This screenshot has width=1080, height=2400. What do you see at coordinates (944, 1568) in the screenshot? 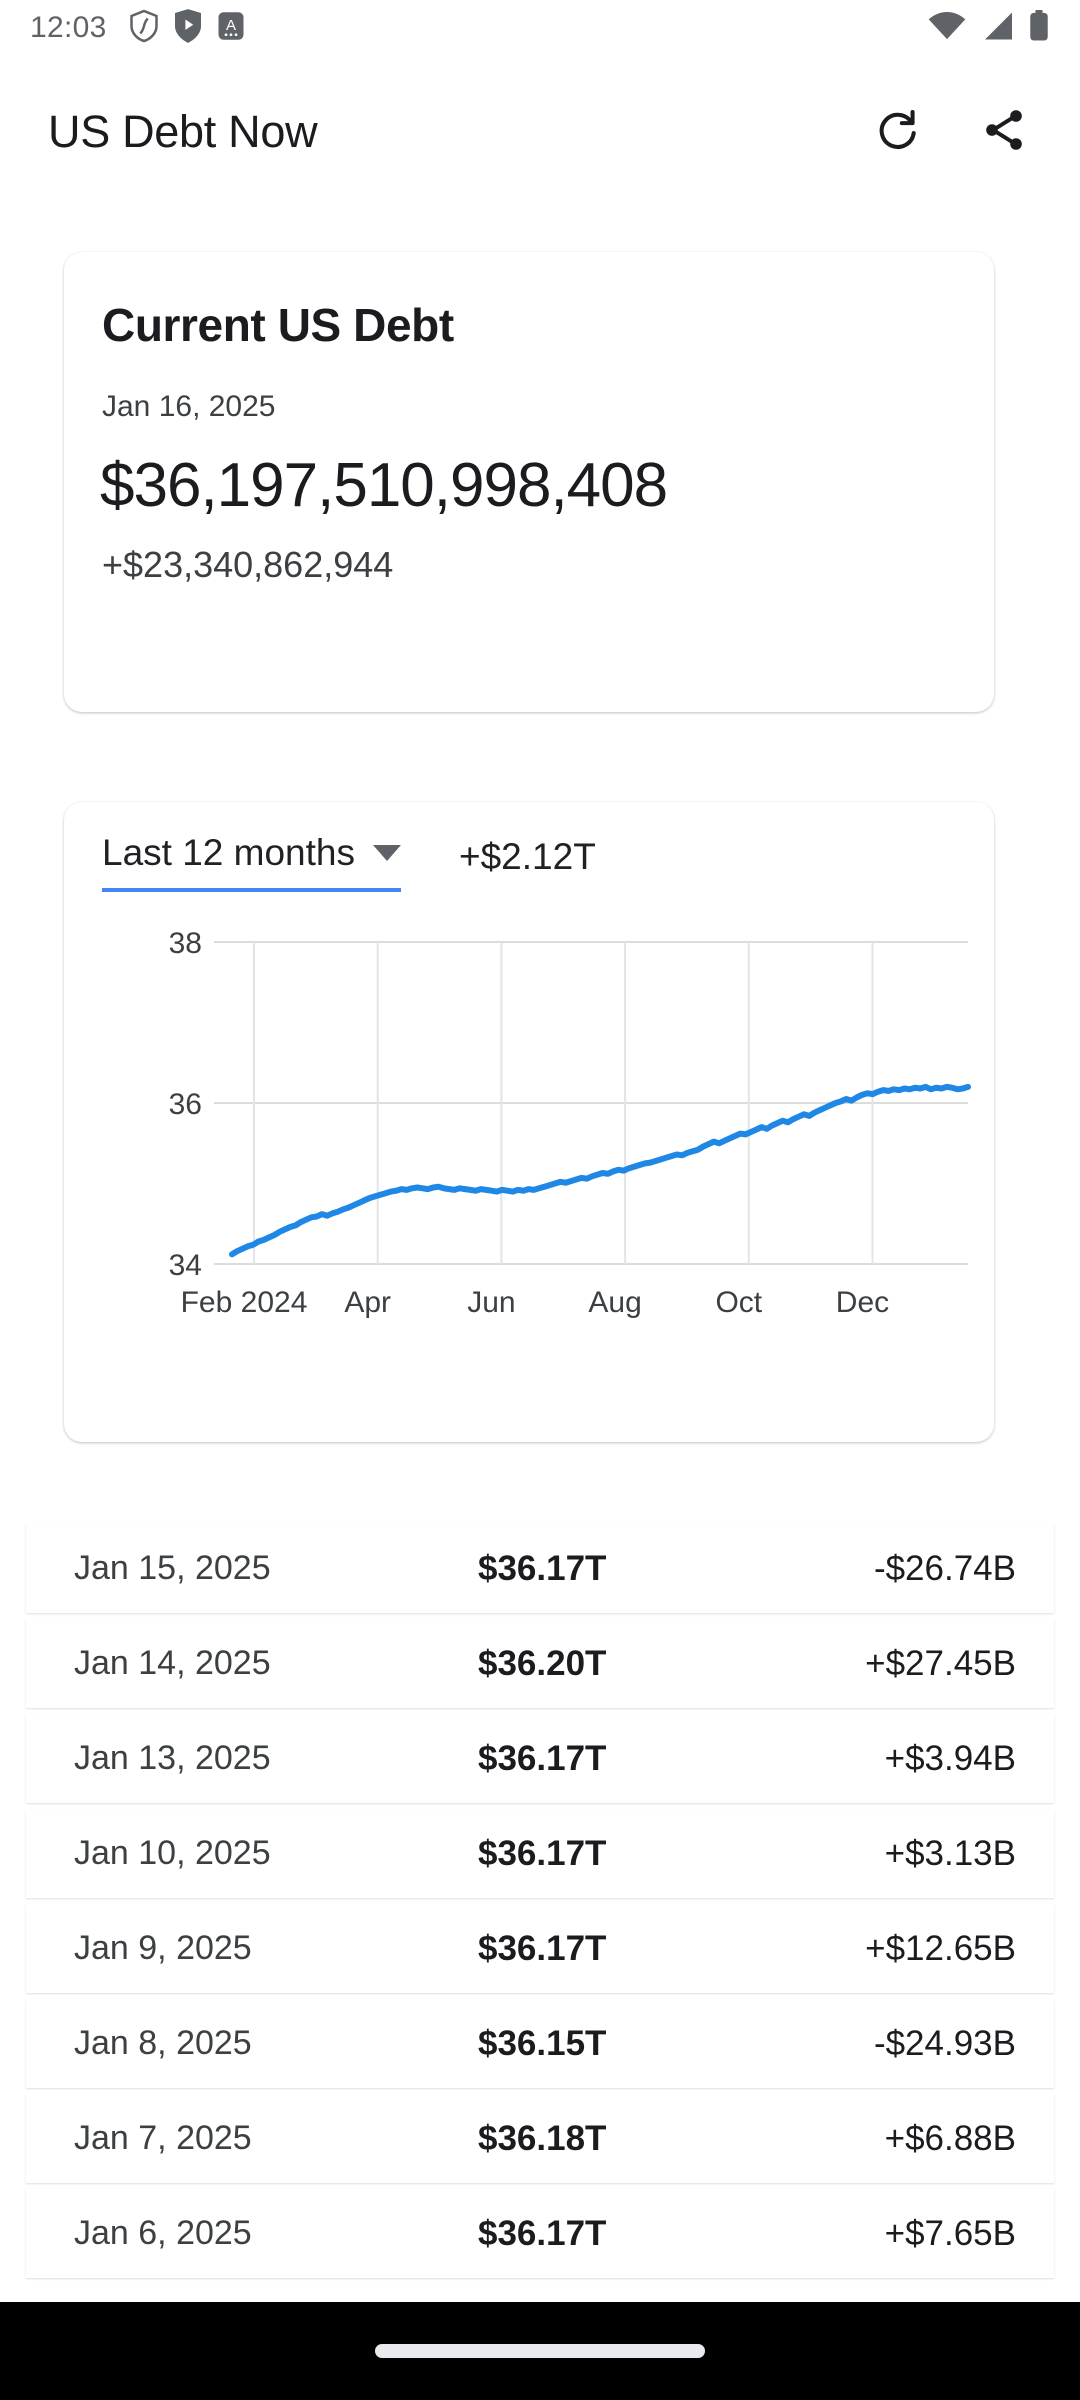
I see `row-daily-change: -$26.74B` at bounding box center [944, 1568].